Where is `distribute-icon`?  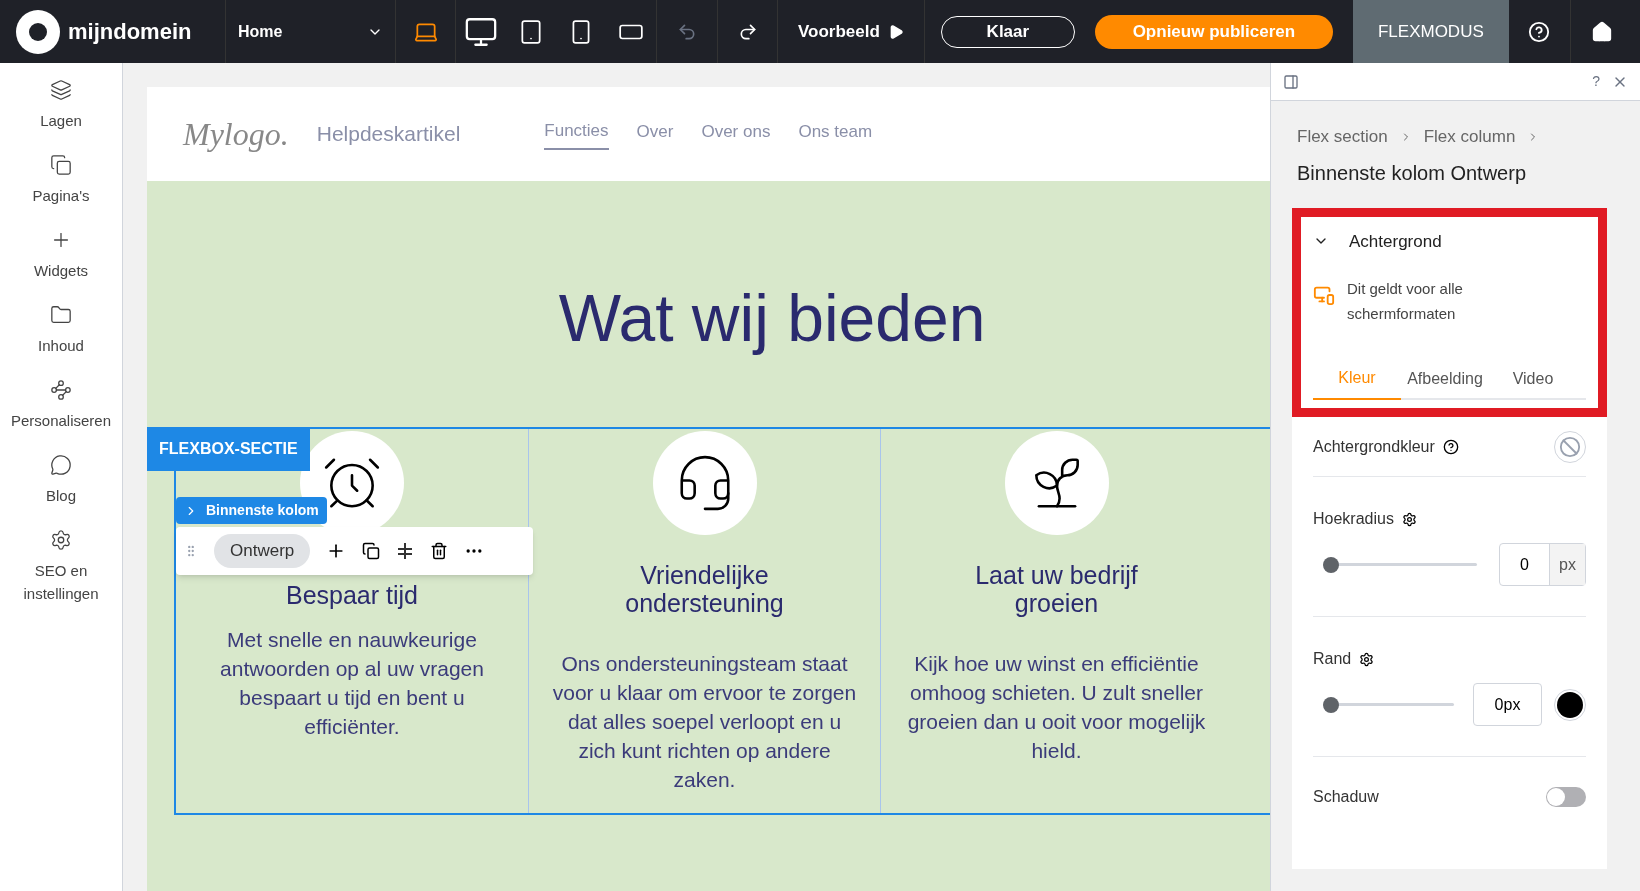 distribute-icon is located at coordinates (405, 551).